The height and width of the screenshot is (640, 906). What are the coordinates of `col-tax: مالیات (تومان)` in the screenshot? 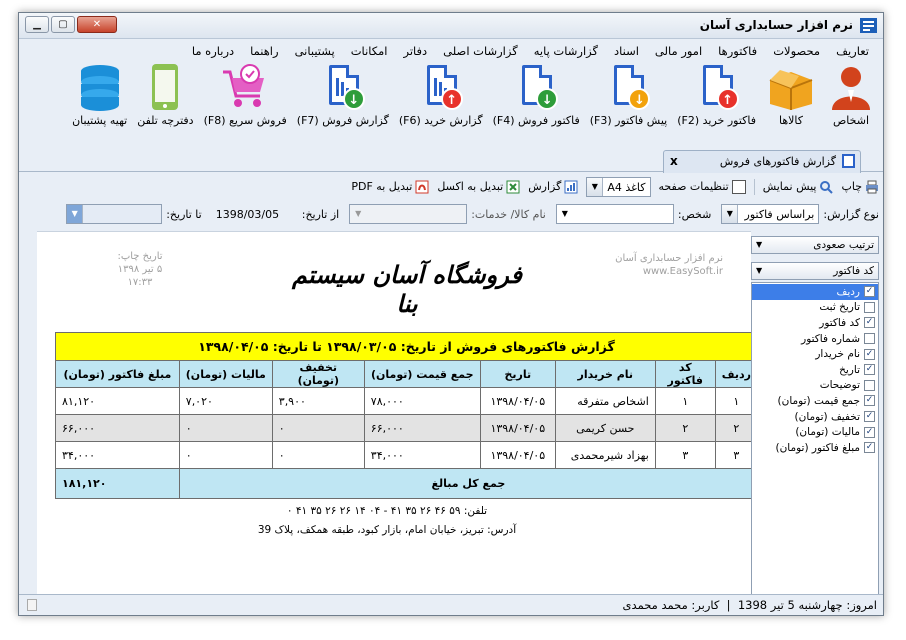 It's located at (225, 374).